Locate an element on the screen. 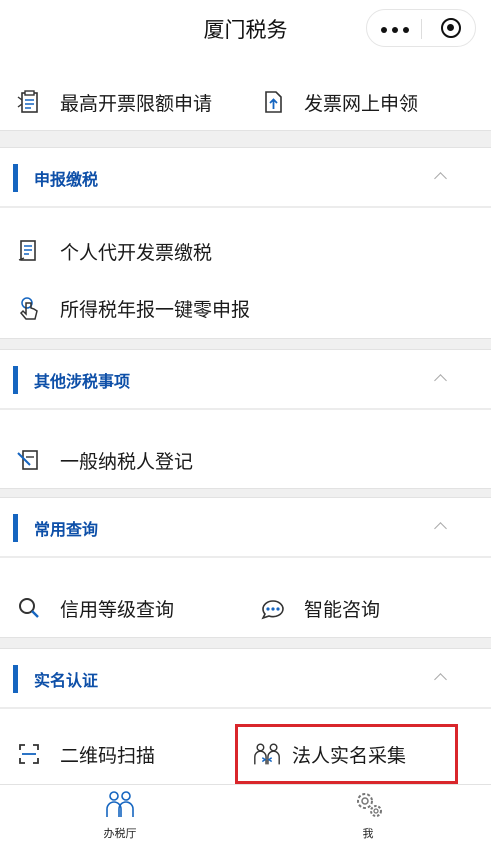 The width and height of the screenshot is (491, 846). section-header-query: 常用查询 is located at coordinates (245, 528).